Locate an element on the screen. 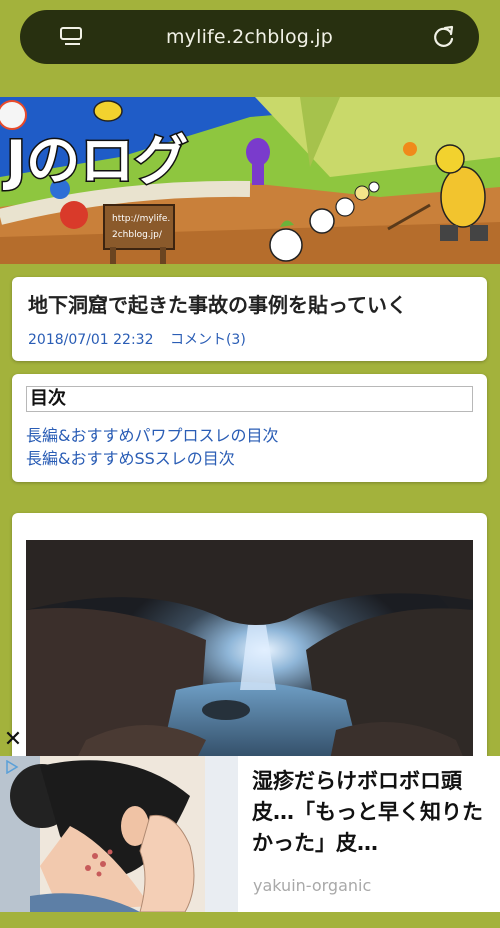 The image size is (500, 928). ad-choices-icon is located at coordinates (12, 767).